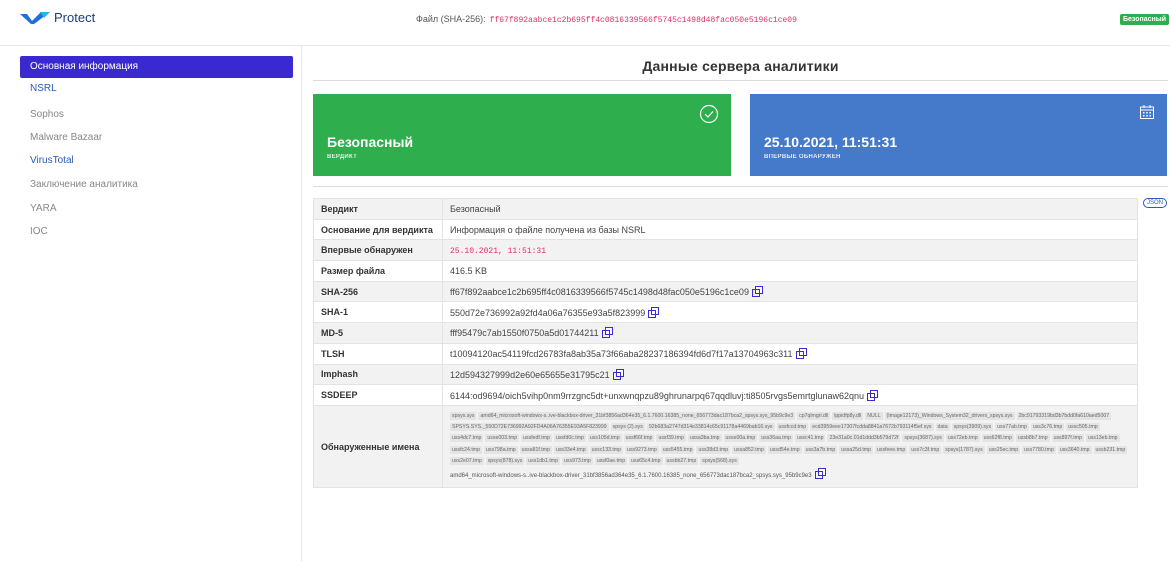 The image size is (1170, 569). Describe the element at coordinates (1145, 19) in the screenshot. I see `status-badge: Безопасный` at that location.